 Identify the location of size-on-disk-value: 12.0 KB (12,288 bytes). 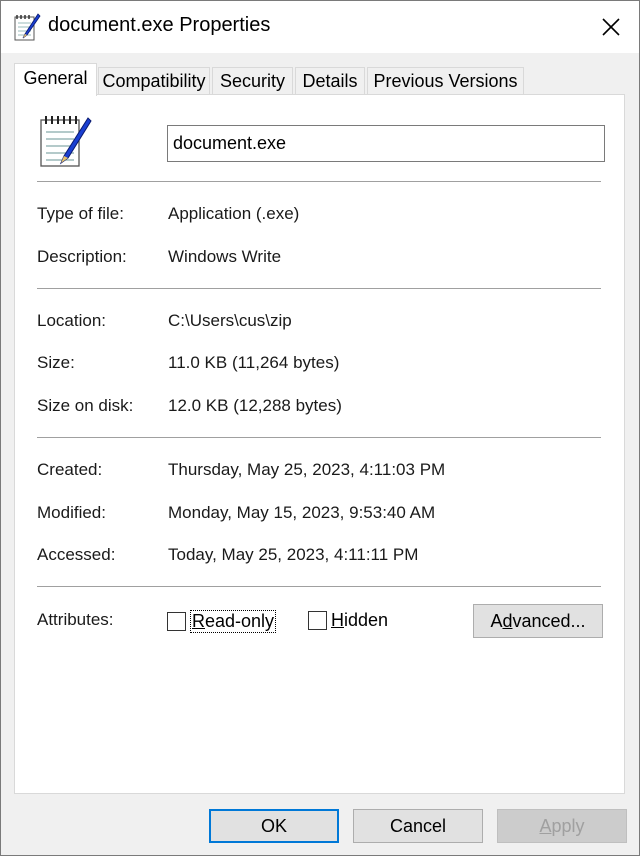
(255, 405).